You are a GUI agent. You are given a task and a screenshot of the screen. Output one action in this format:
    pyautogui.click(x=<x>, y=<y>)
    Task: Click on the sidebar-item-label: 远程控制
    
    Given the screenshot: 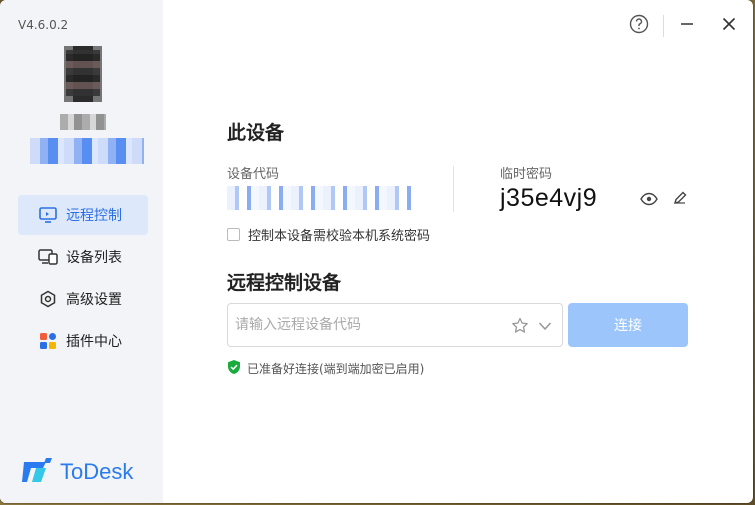 What is the action you would take?
    pyautogui.click(x=94, y=216)
    